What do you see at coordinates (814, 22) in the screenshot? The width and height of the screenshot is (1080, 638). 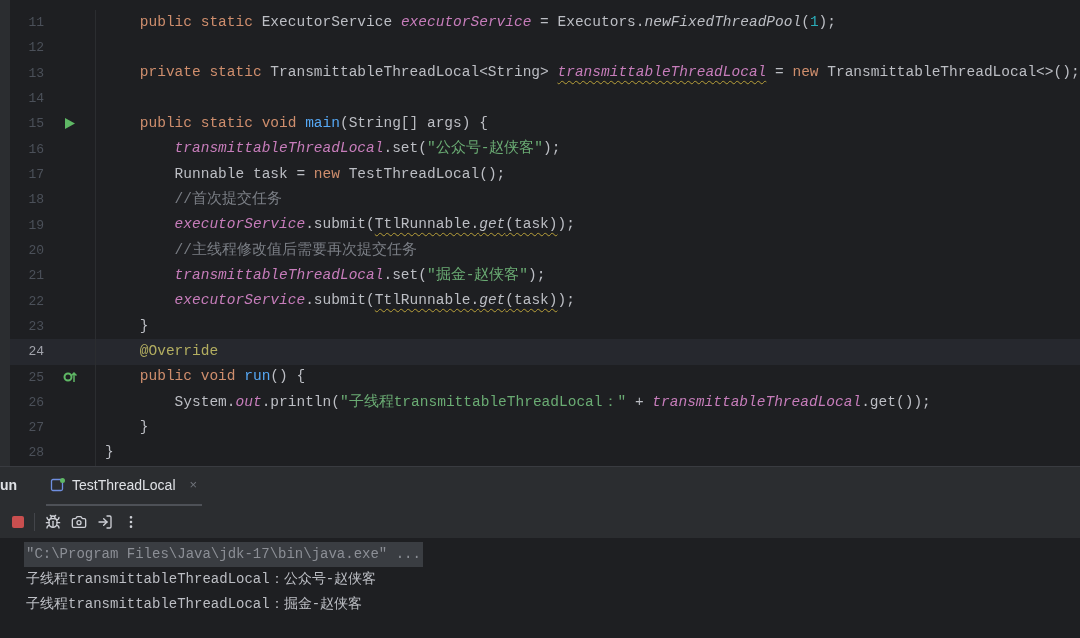 I see `code-token: 1` at bounding box center [814, 22].